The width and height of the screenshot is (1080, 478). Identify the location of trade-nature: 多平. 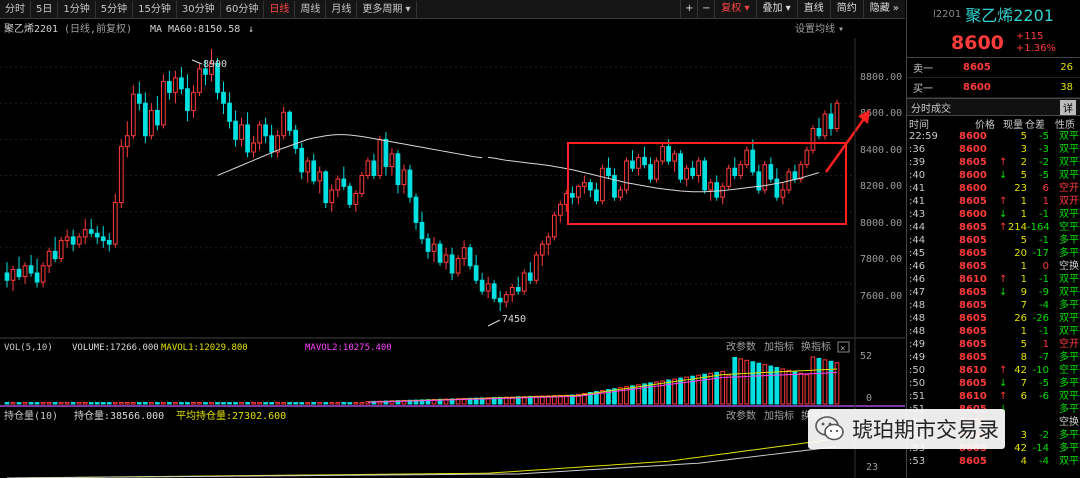
(1069, 409).